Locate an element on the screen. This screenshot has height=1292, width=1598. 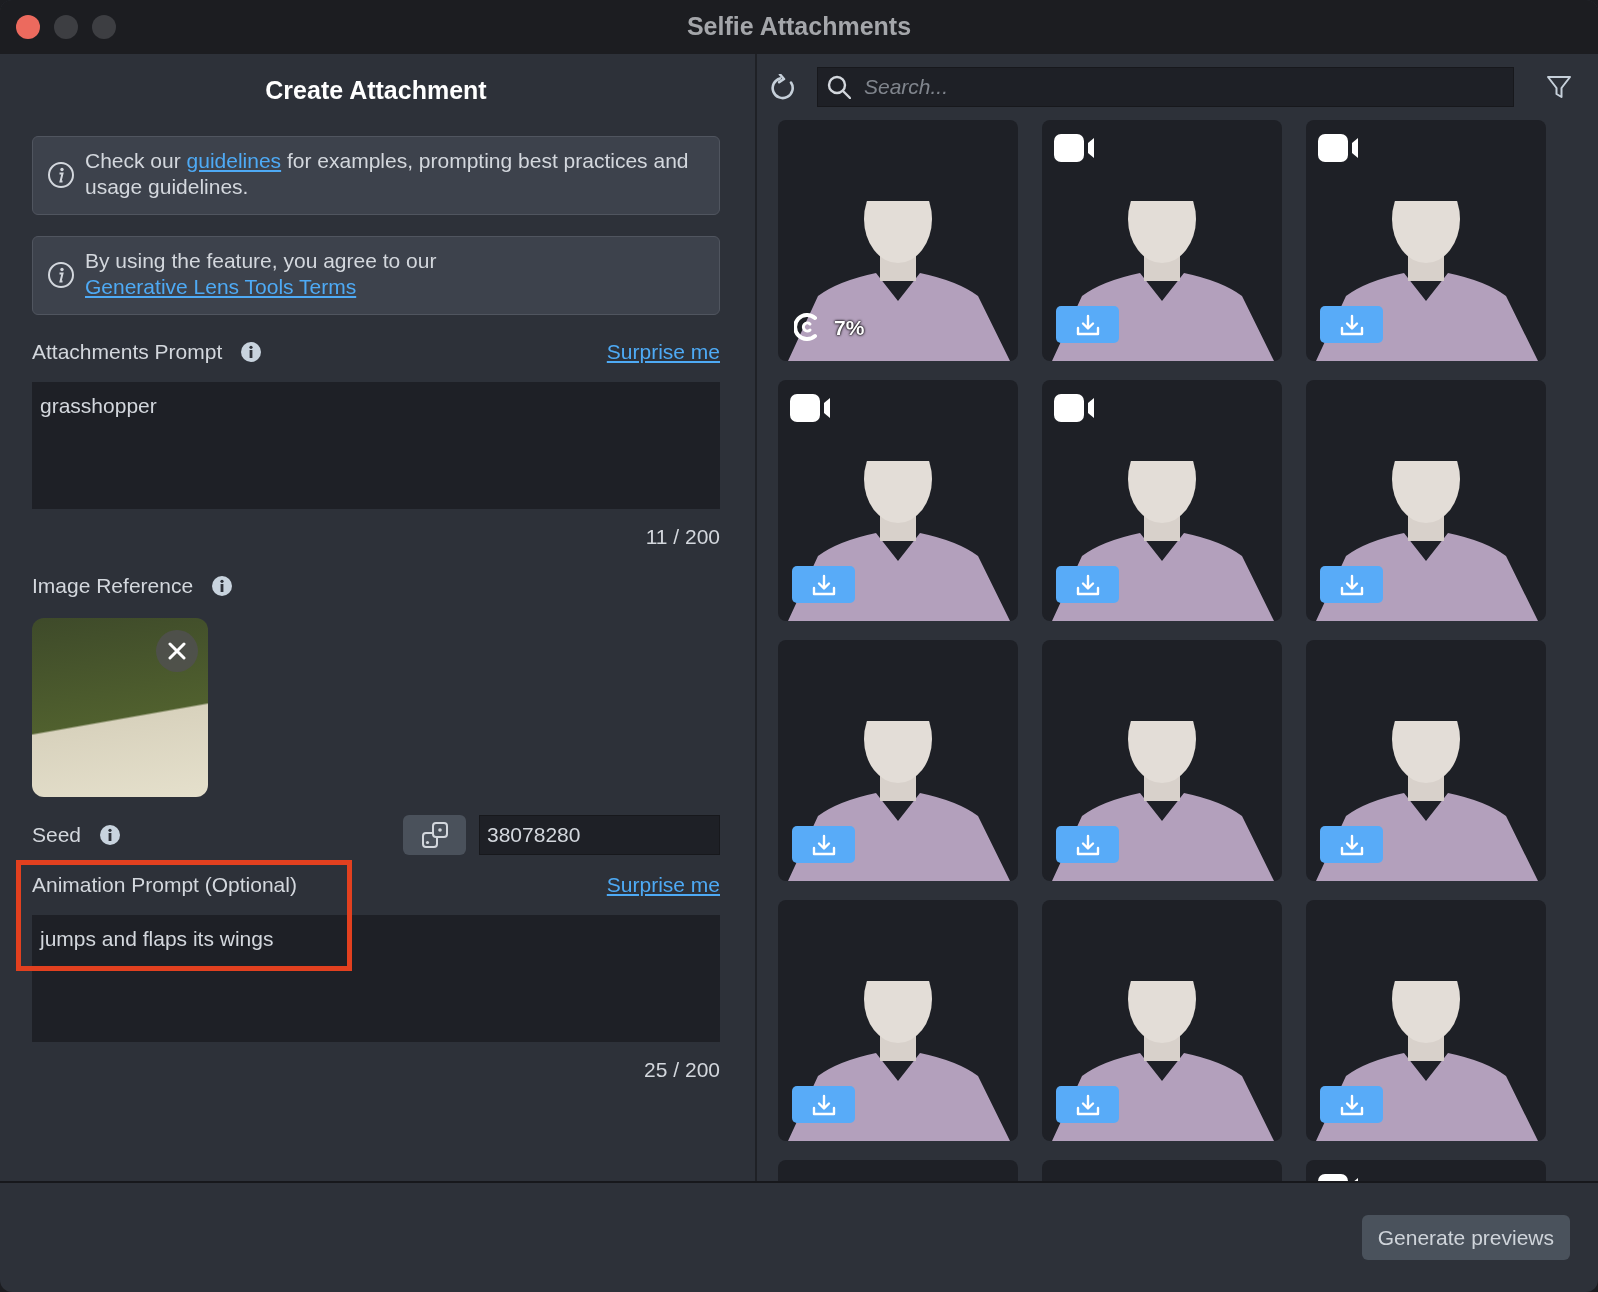
character-counter: 25 / 200 is located at coordinates (681, 1070).